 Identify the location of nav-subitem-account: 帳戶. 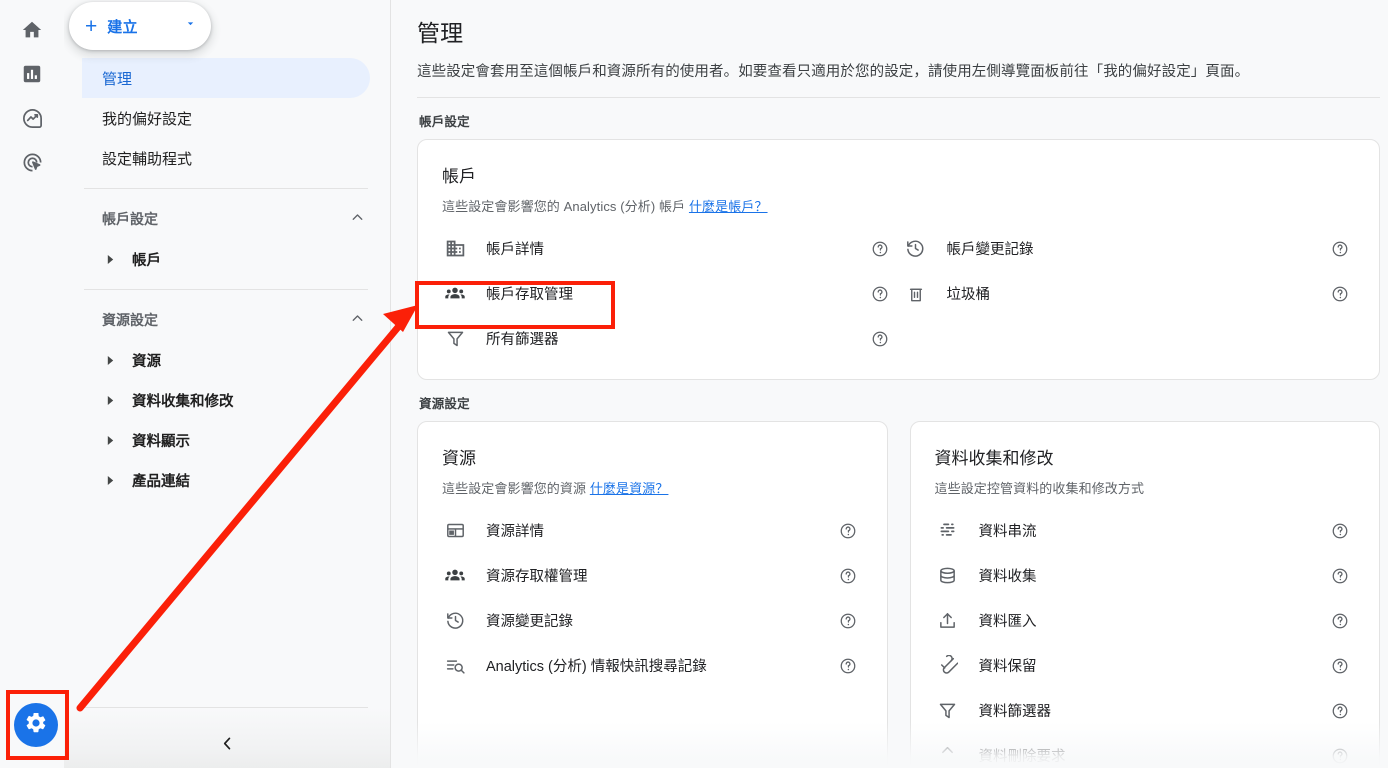
(226, 259).